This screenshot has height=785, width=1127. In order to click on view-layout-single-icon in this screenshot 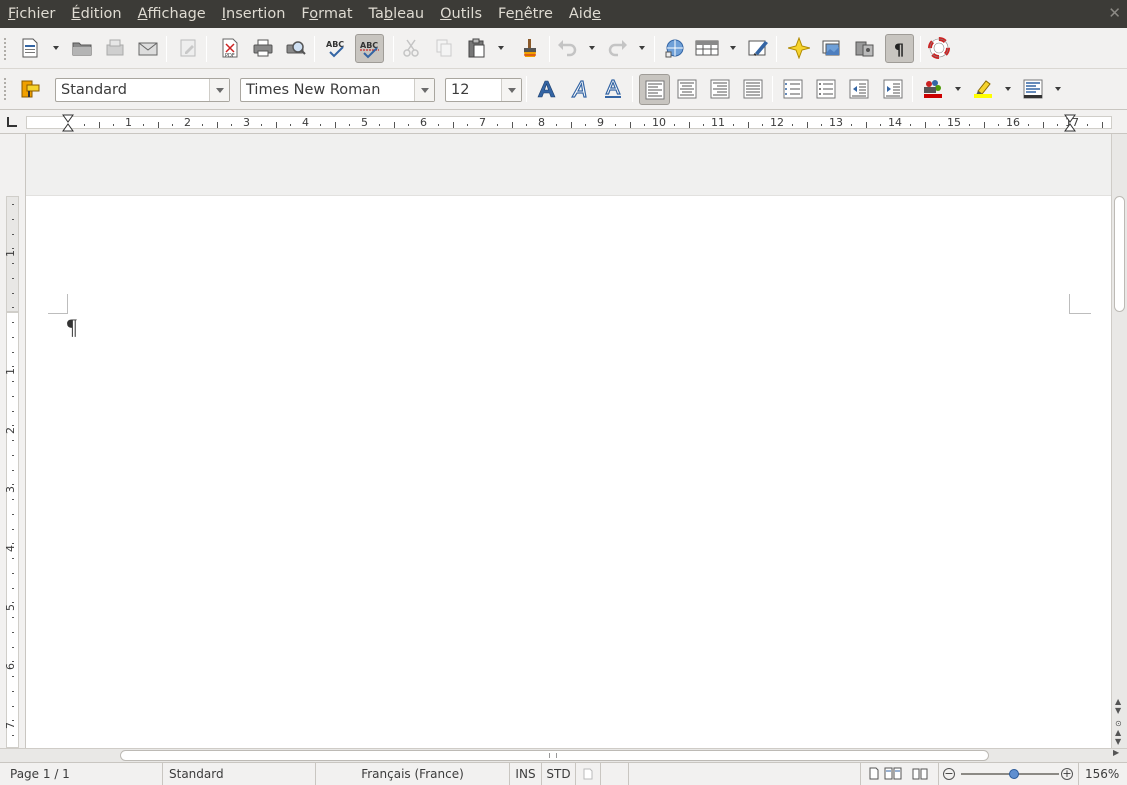, I will do `click(874, 775)`.